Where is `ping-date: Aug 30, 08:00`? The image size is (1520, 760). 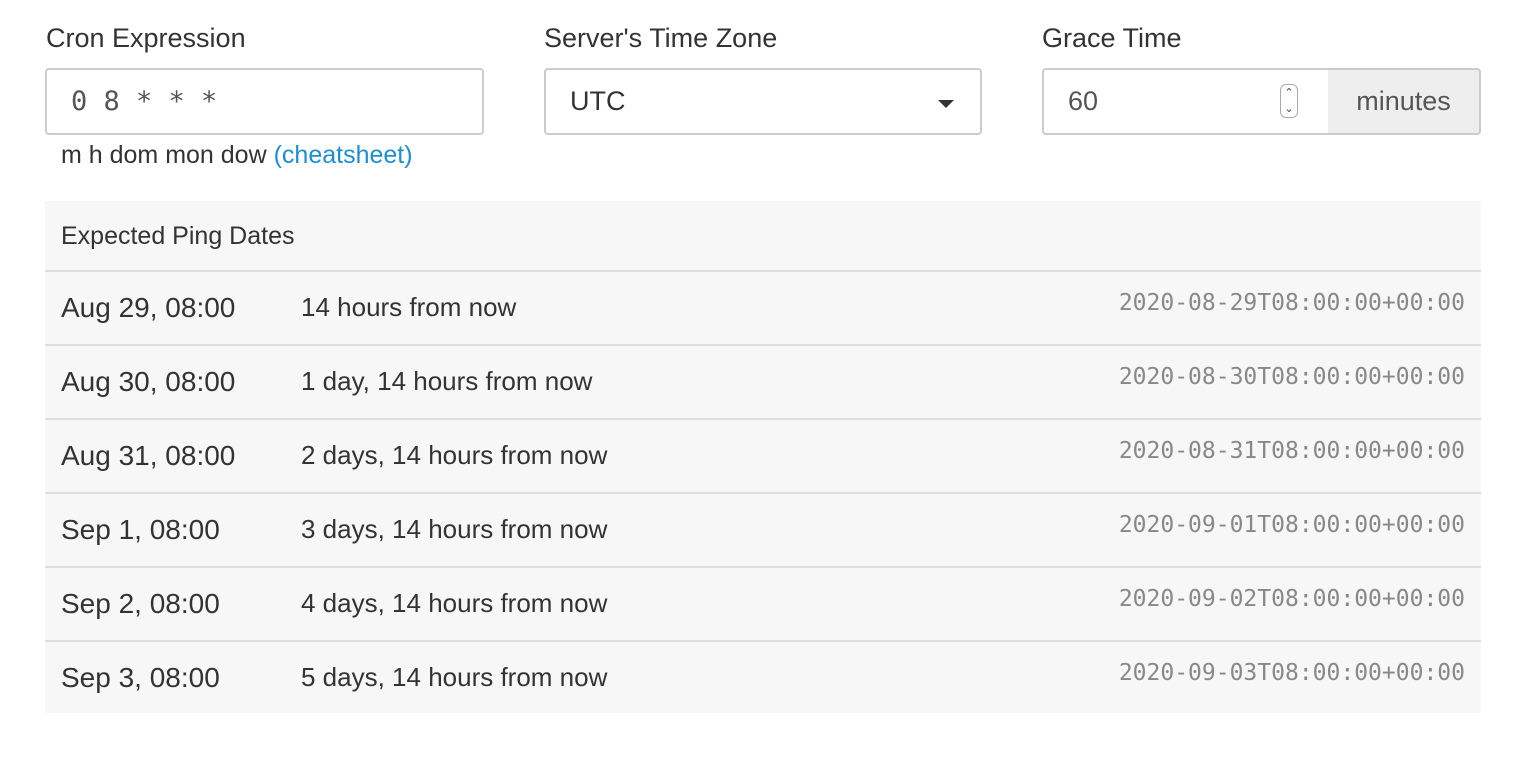 ping-date: Aug 30, 08:00 is located at coordinates (148, 381).